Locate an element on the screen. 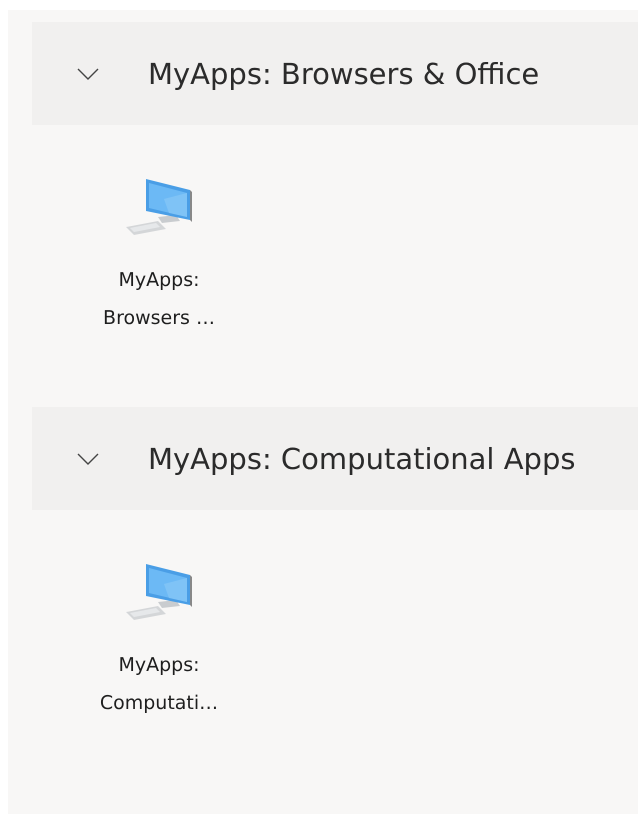 The height and width of the screenshot is (814, 638). group-title: MyApps: Computational Apps is located at coordinates (362, 459).